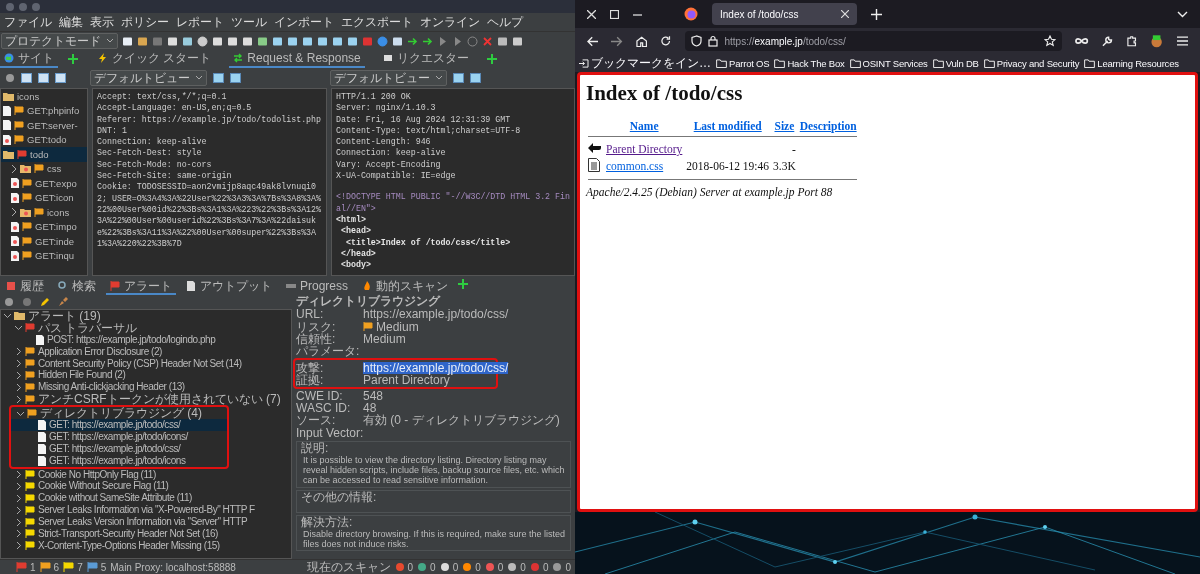 This screenshot has width=1200, height=574. What do you see at coordinates (784, 14) in the screenshot?
I see `browser-tab: Index of /todo/css` at bounding box center [784, 14].